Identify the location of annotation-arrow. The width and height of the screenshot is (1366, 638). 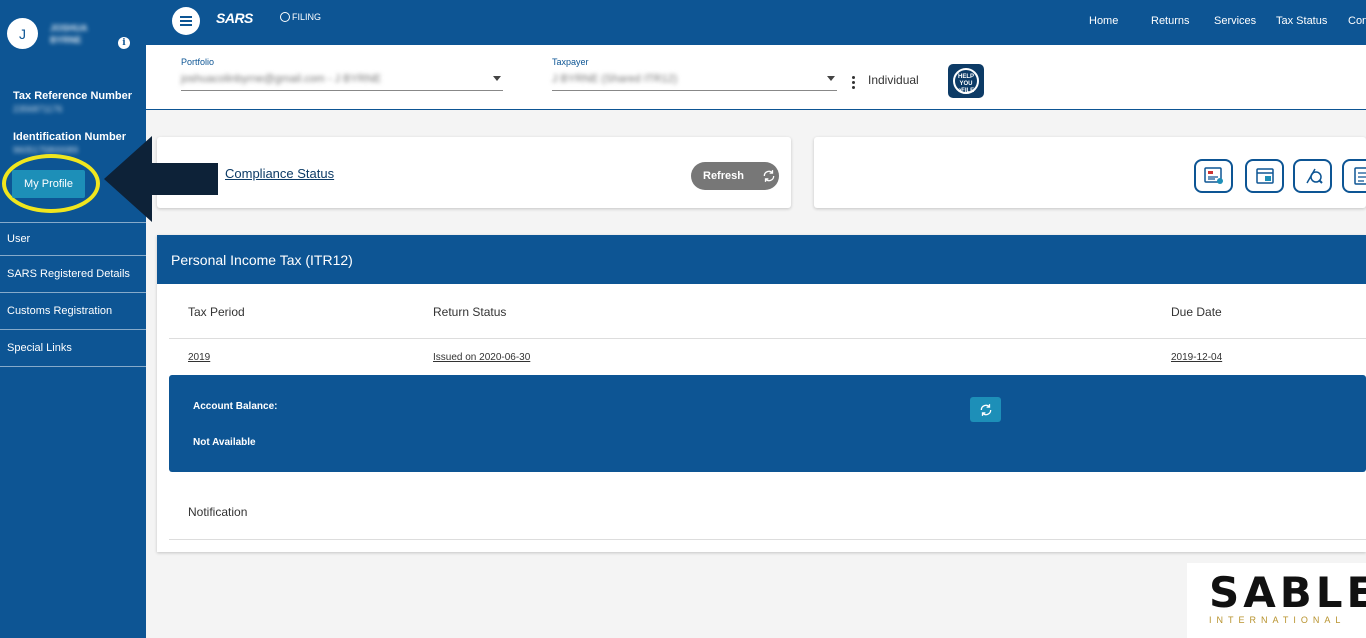
(161, 179).